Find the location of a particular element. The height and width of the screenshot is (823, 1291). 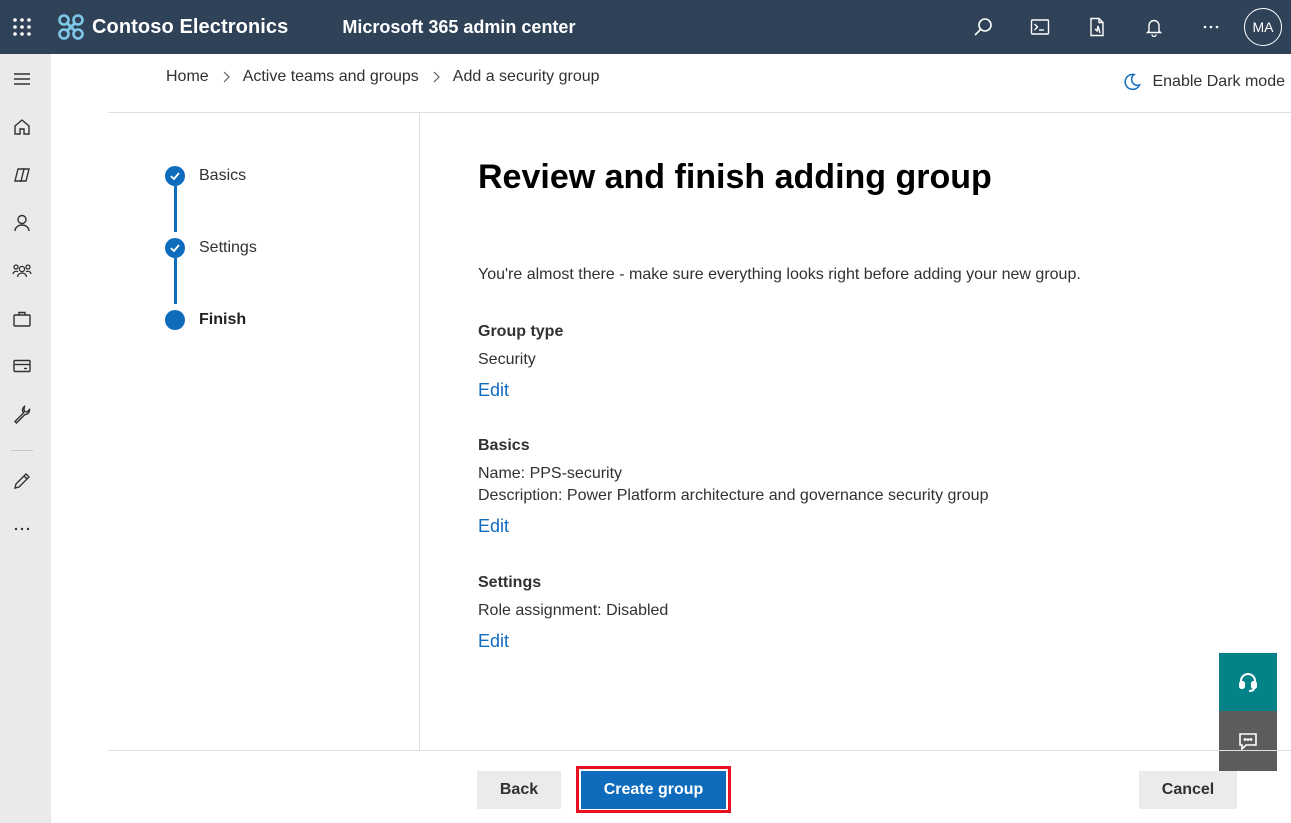

feedback-button is located at coordinates (1248, 741).